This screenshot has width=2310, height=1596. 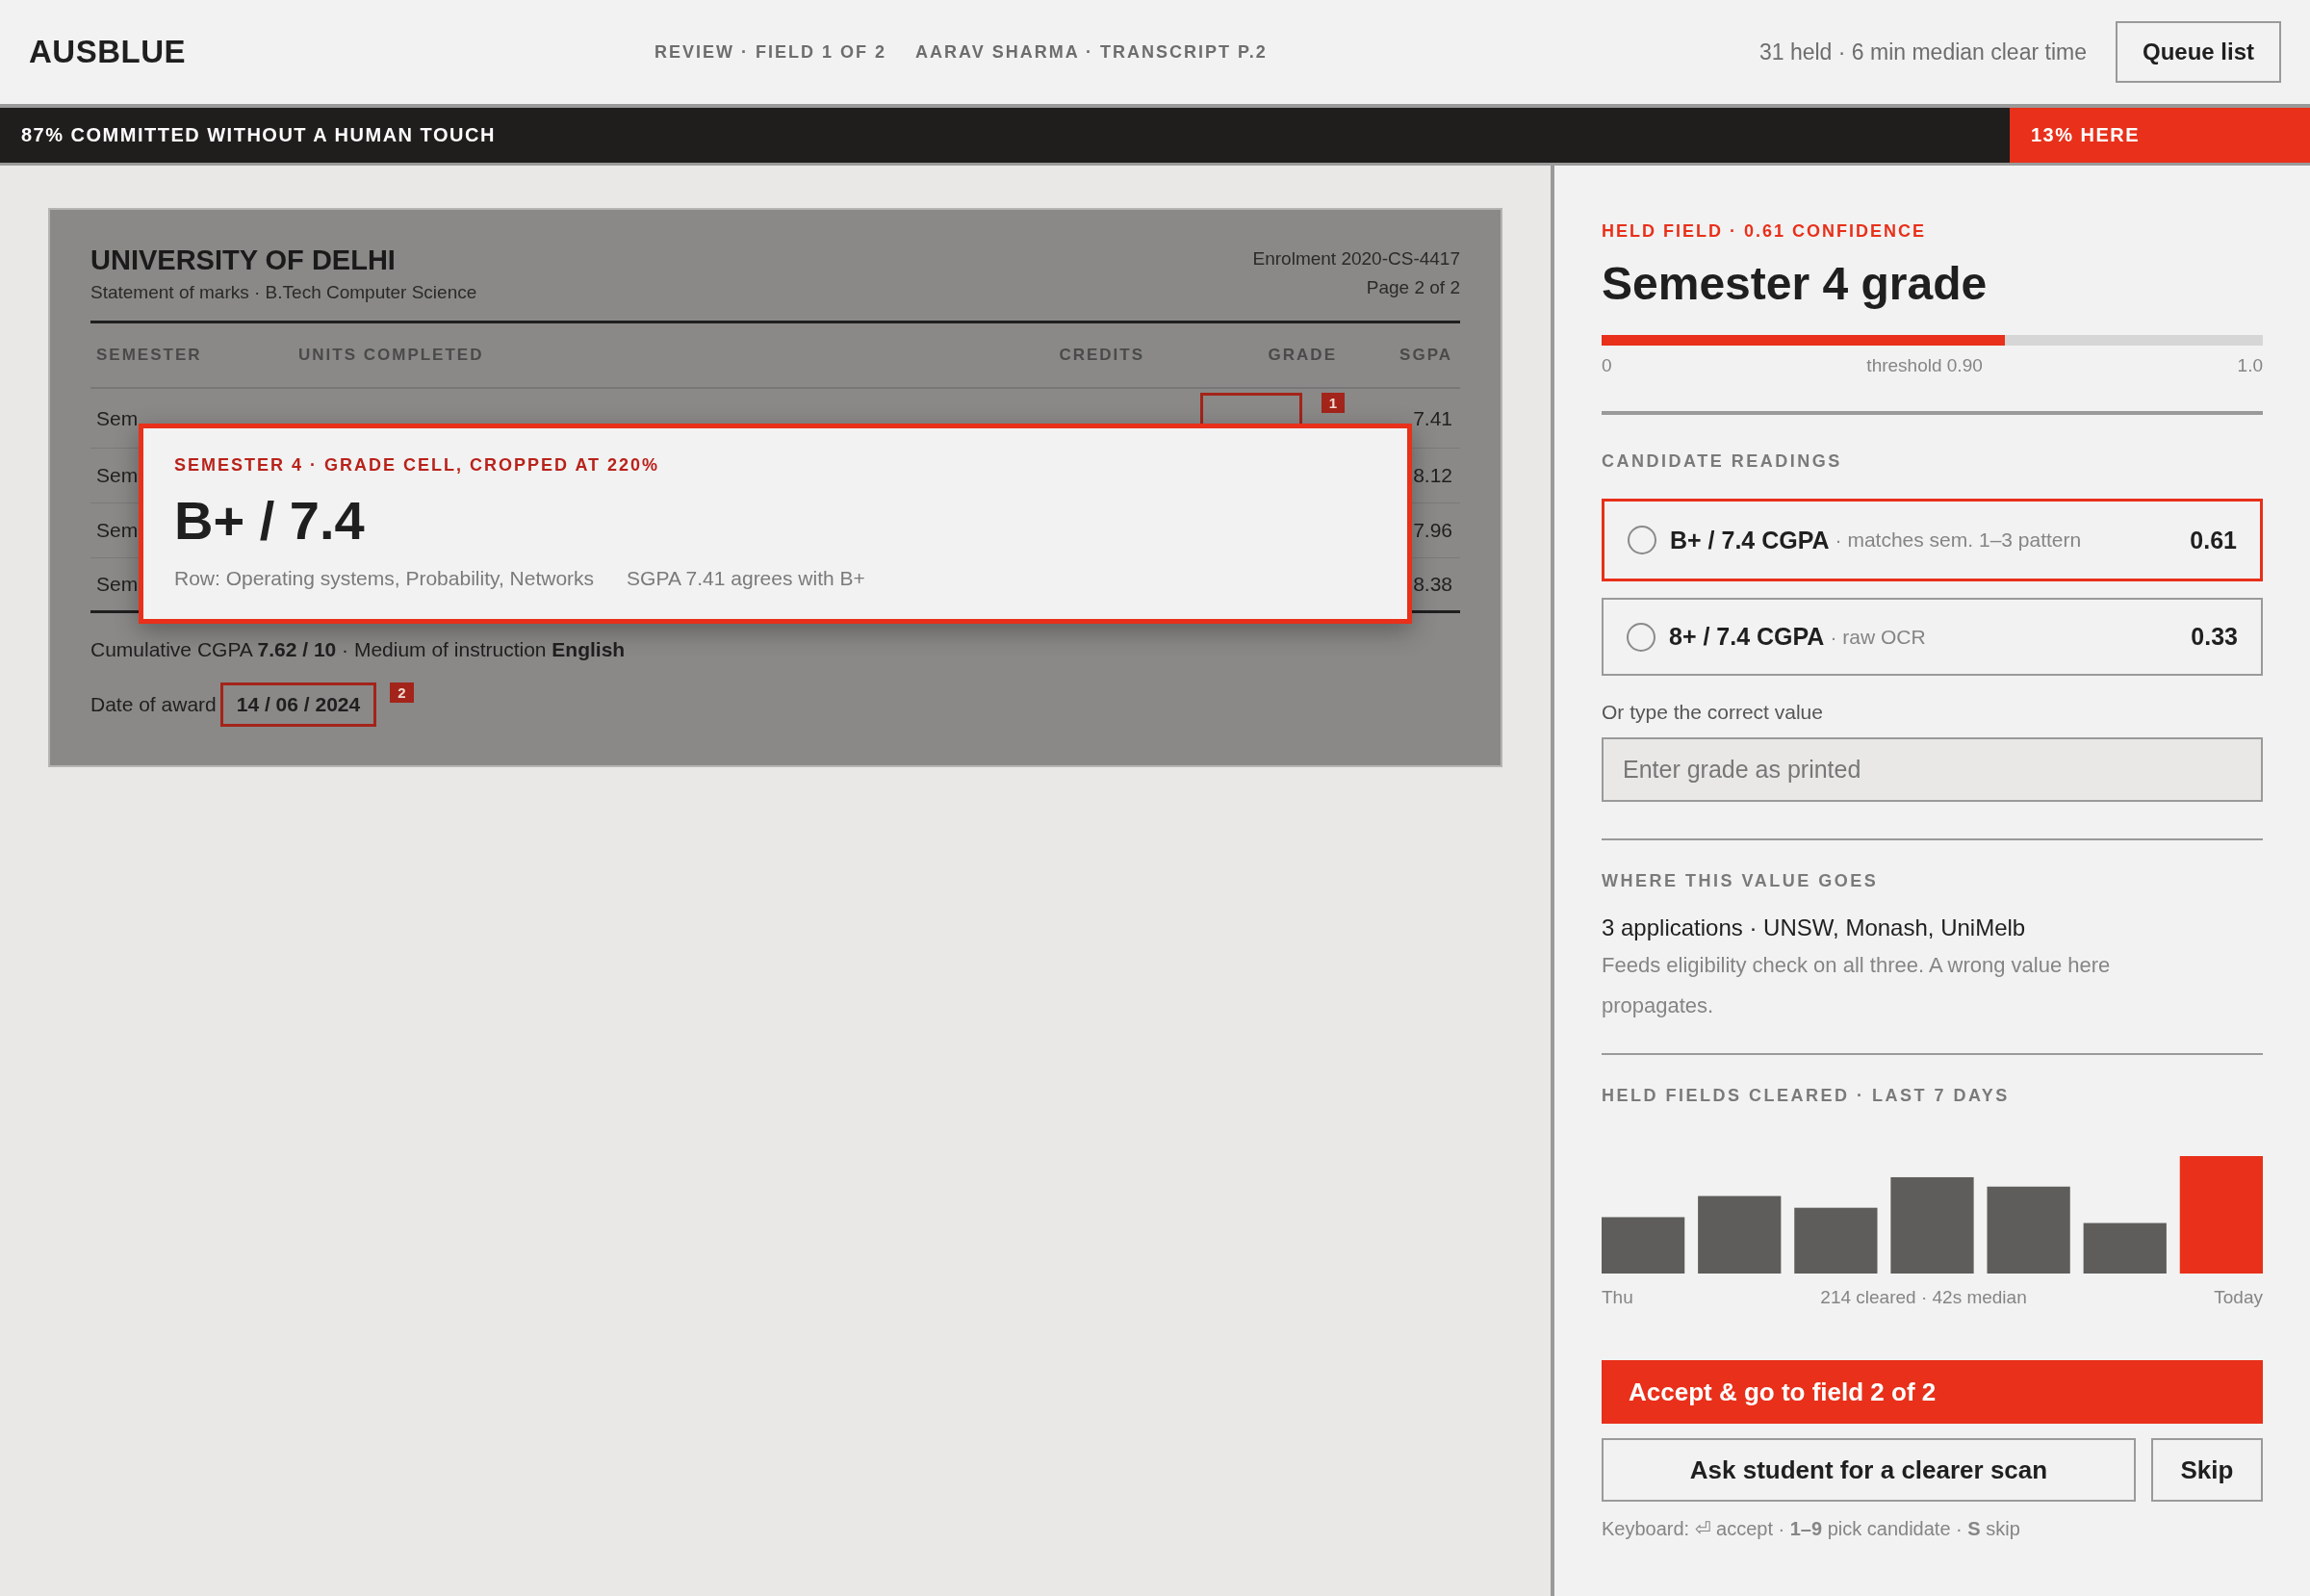 What do you see at coordinates (1923, 1297) in the screenshot?
I see `chart-label: 214 cleared · 42s median` at bounding box center [1923, 1297].